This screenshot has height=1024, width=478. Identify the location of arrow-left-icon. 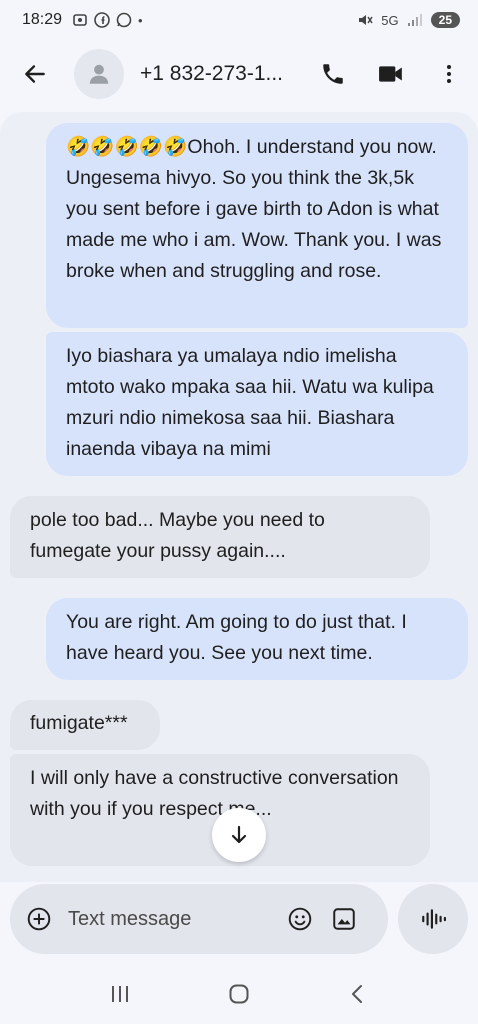
(35, 74).